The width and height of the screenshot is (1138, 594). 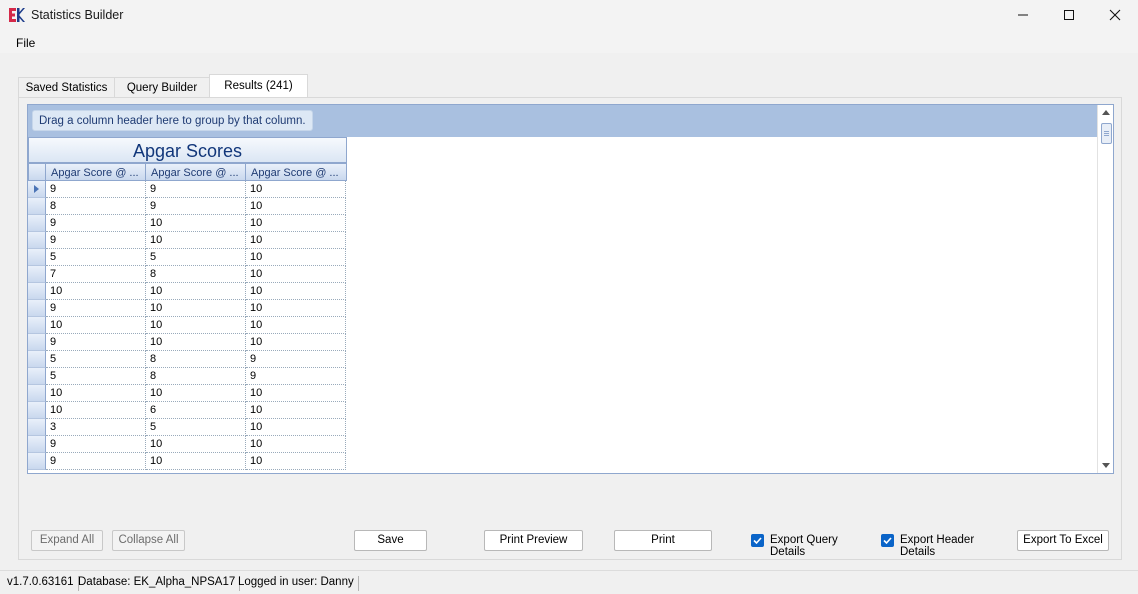 I want to click on tab-query-builder: Query Builder, so click(x=162, y=87).